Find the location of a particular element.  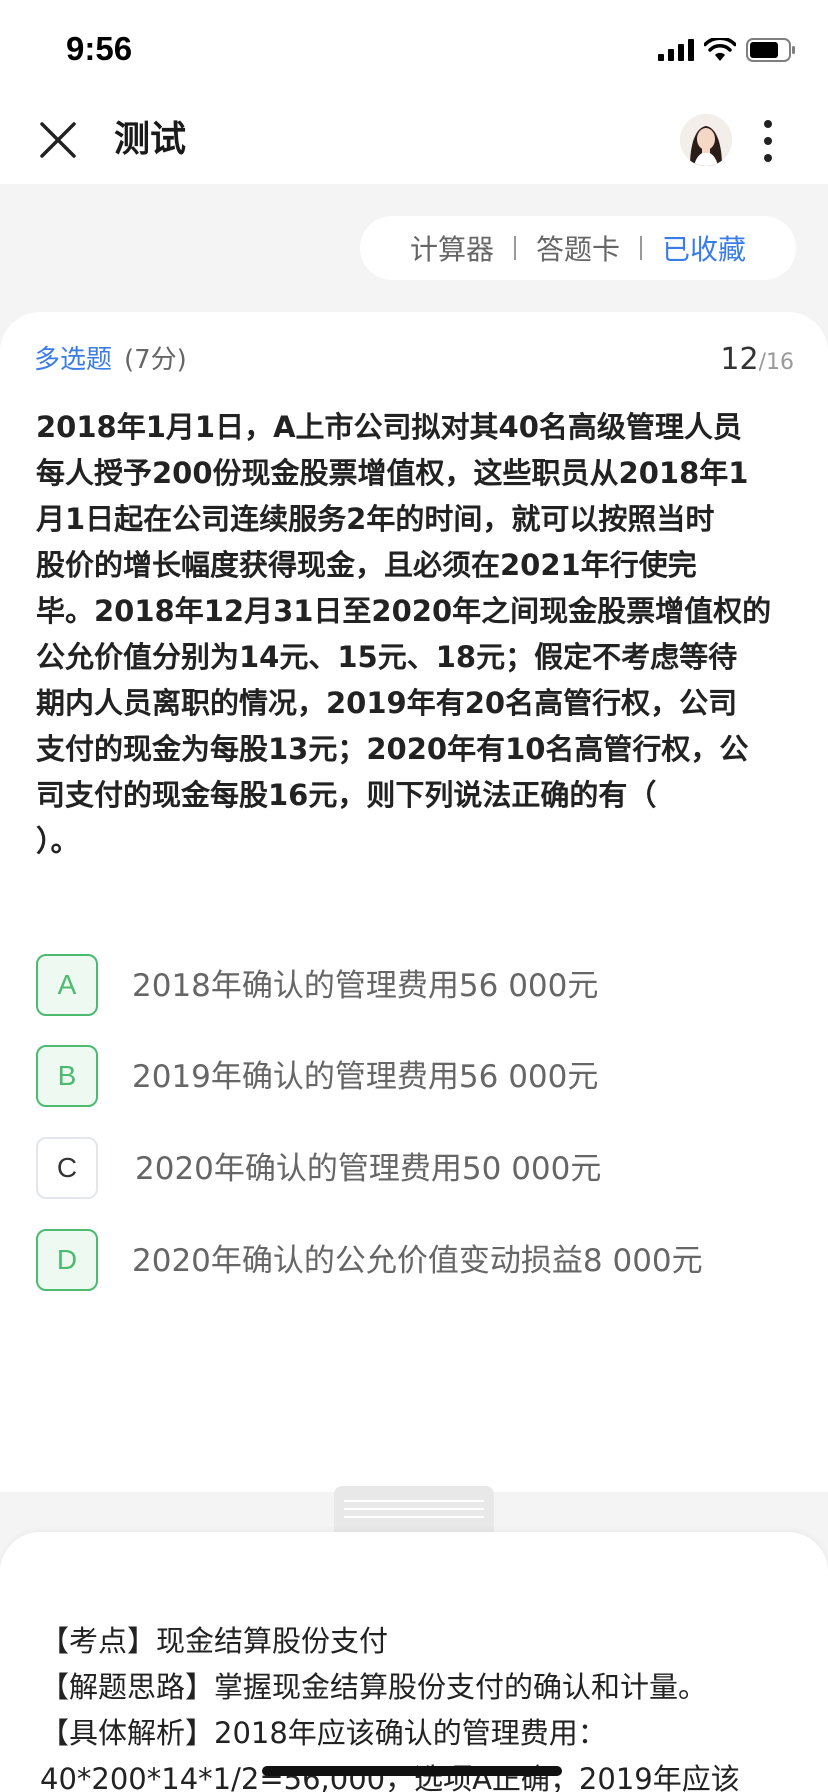

option-letter: D is located at coordinates (67, 1260).